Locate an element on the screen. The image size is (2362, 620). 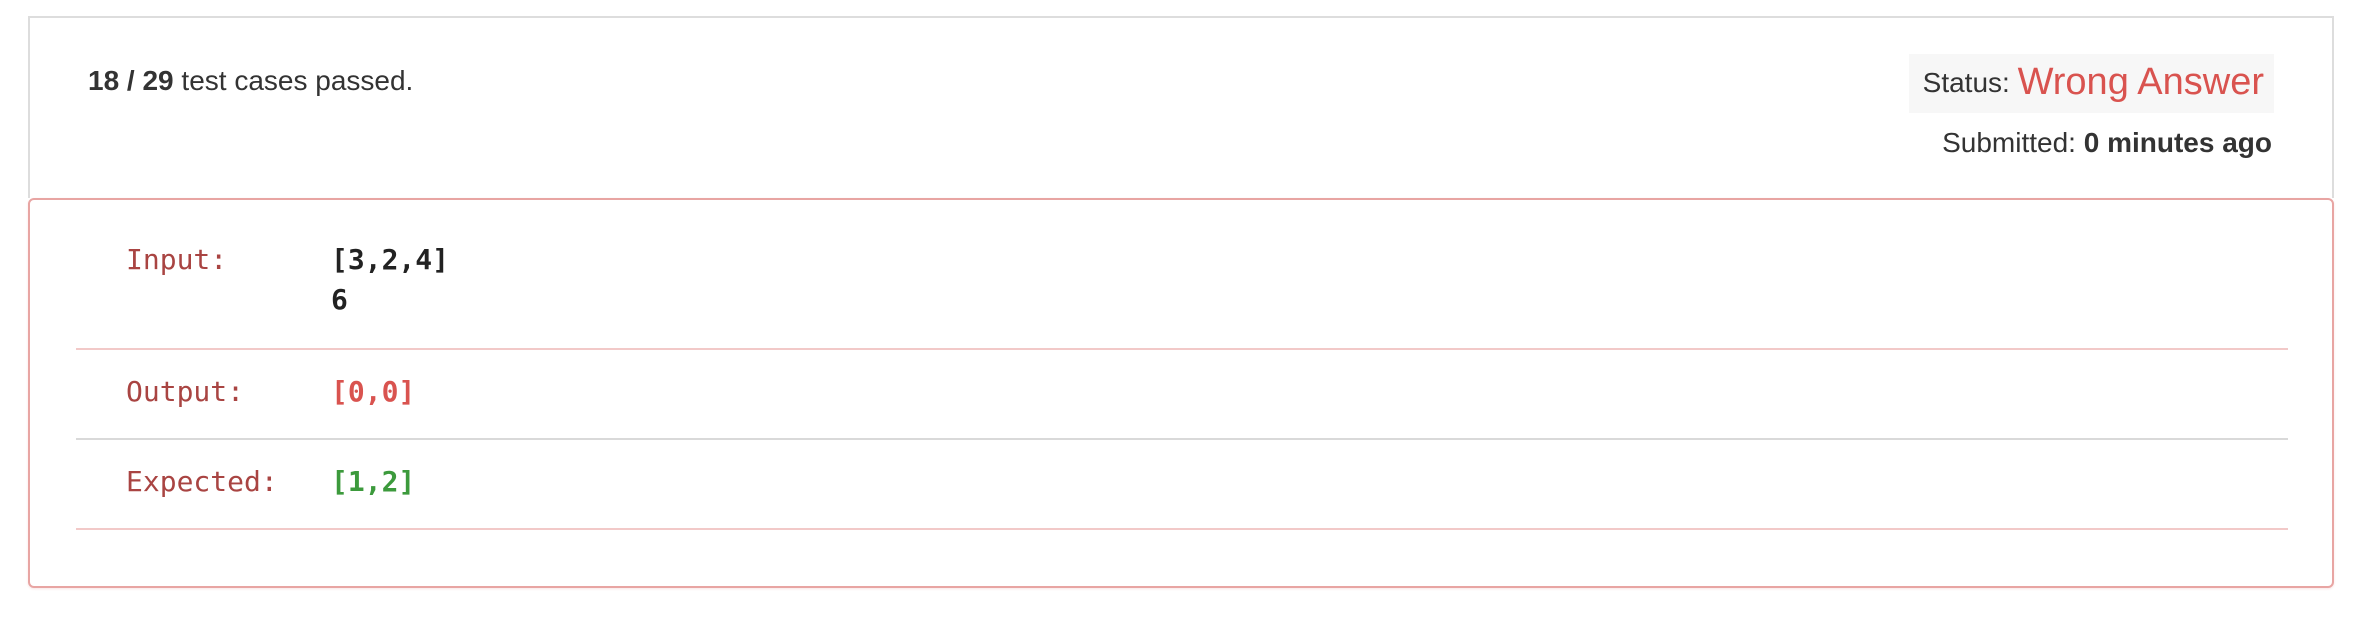
submitted-label: Submitted: is located at coordinates (2013, 142).